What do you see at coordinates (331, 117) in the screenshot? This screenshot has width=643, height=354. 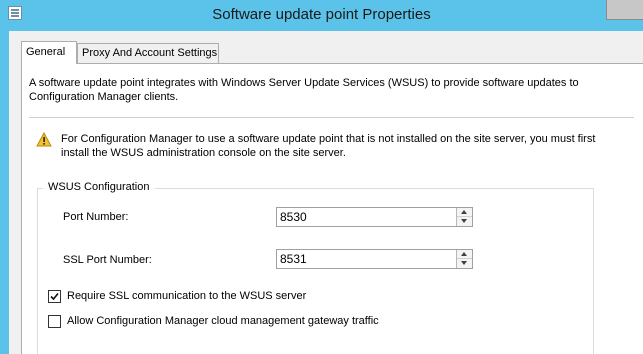 I see `section-divider` at bounding box center [331, 117].